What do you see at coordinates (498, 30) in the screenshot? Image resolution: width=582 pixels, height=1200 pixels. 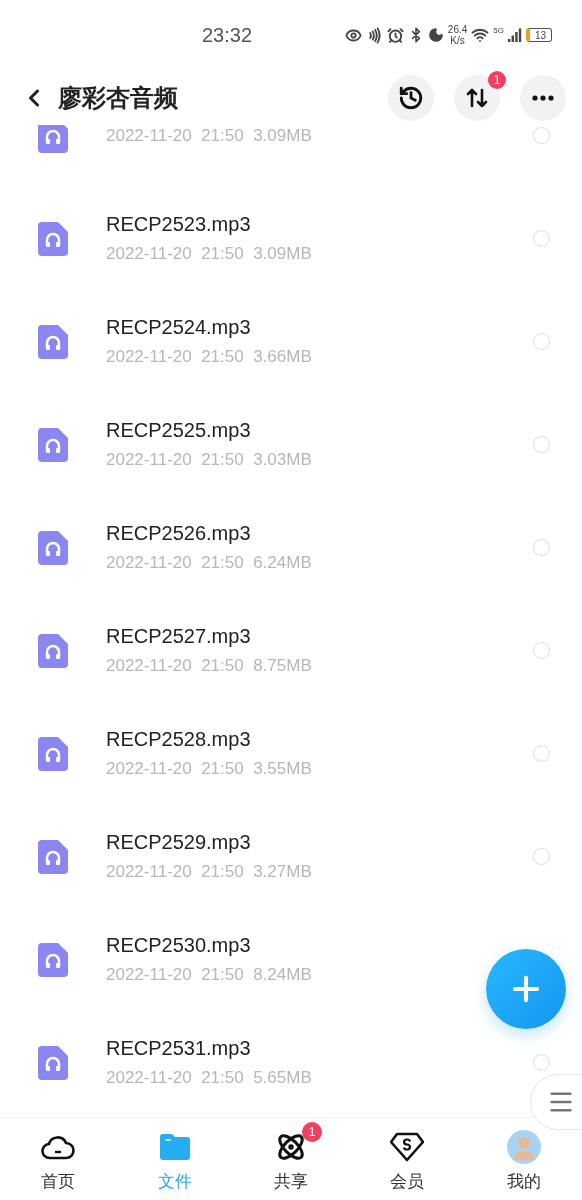 I see `network-type: 5G` at bounding box center [498, 30].